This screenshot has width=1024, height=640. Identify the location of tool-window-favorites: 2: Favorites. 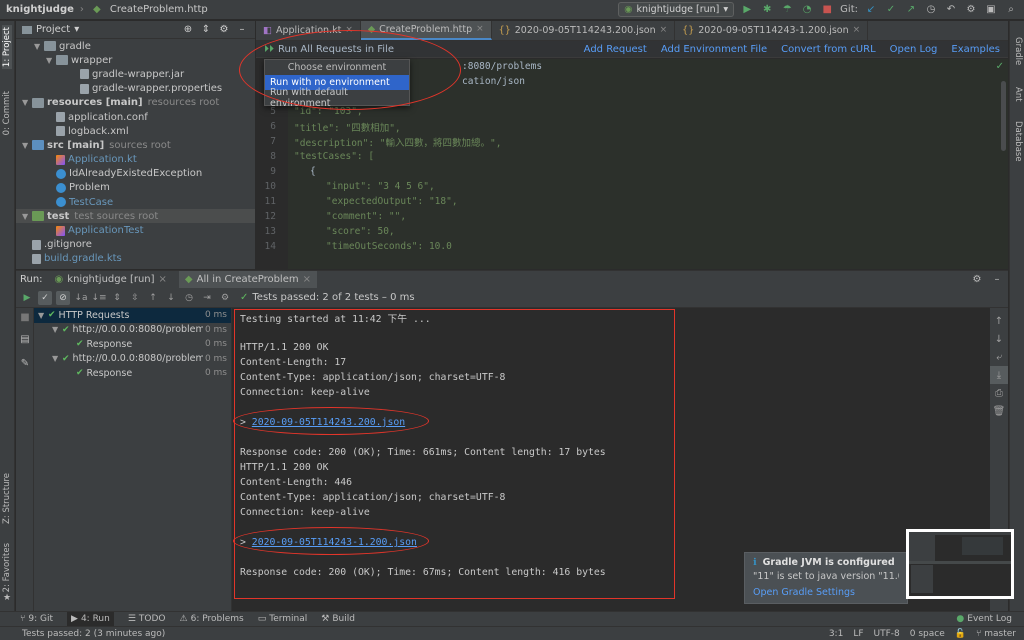
(7, 567).